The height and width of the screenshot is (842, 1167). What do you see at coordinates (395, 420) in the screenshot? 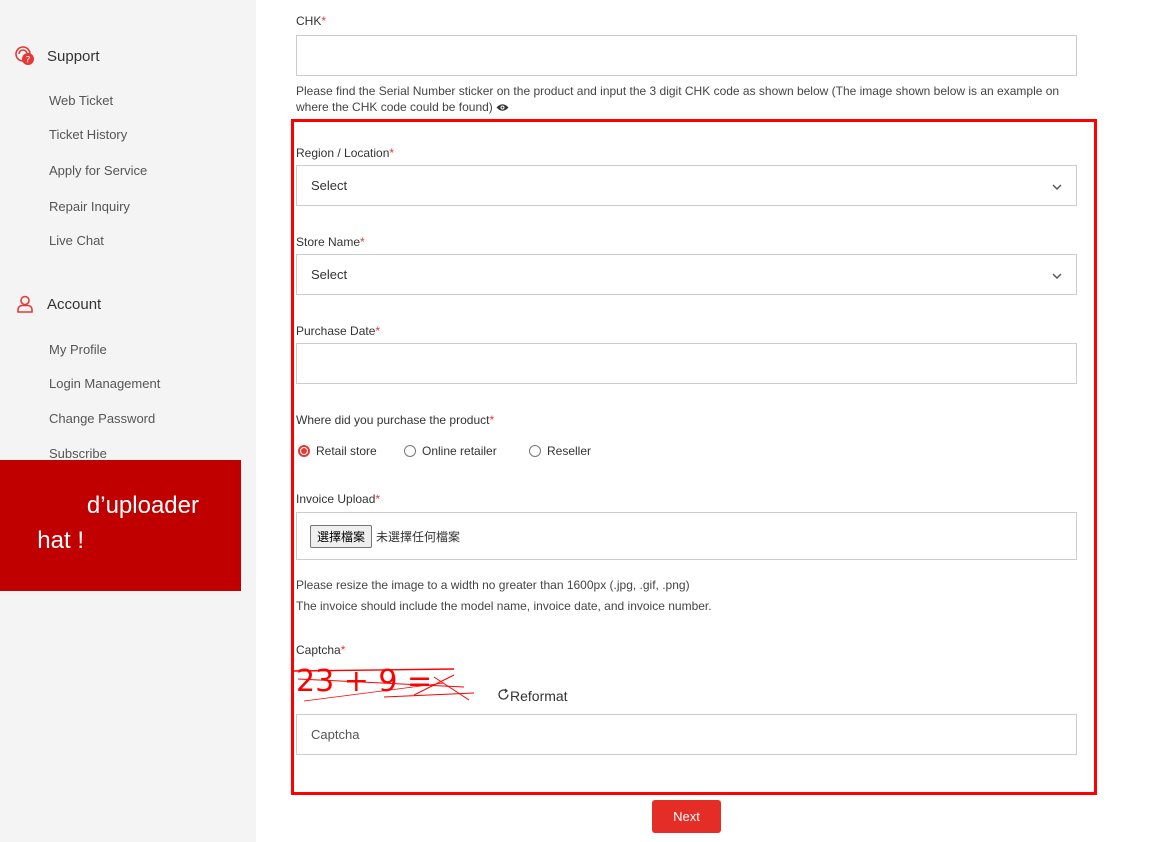
I see `purchase-where-label: Where did you purchase the product*` at bounding box center [395, 420].